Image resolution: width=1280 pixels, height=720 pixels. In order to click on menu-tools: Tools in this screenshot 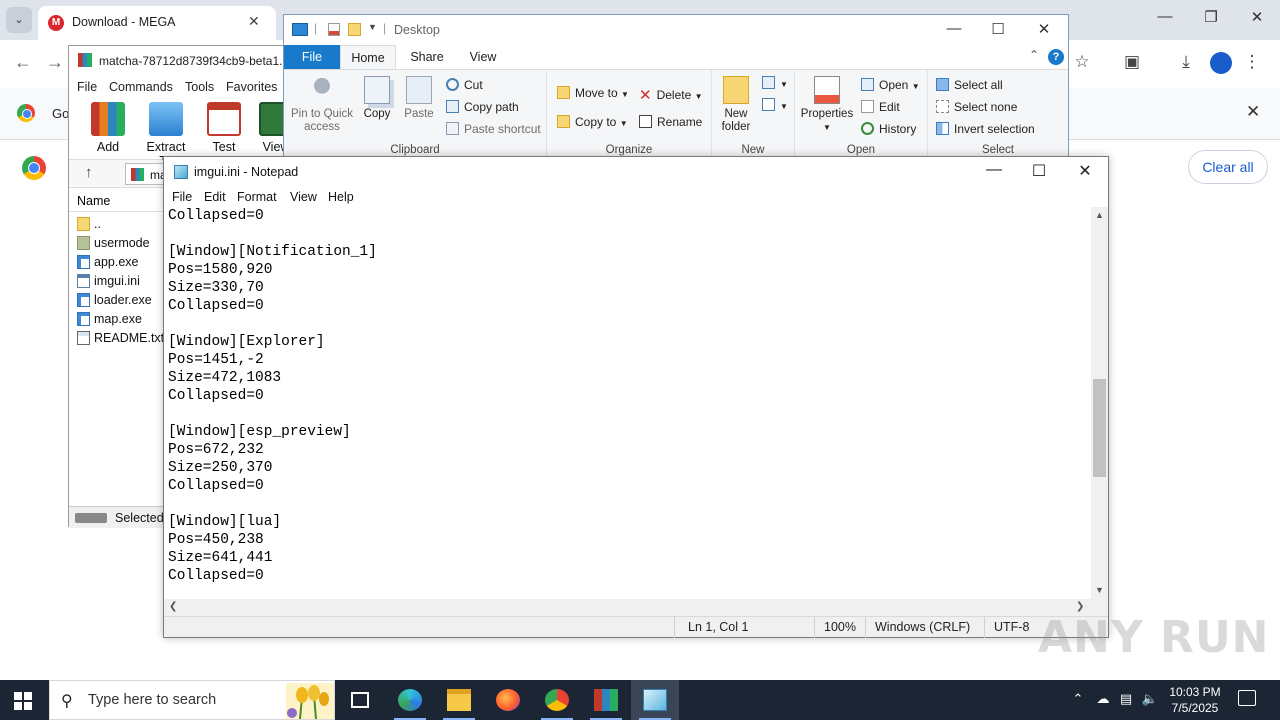, I will do `click(199, 87)`.